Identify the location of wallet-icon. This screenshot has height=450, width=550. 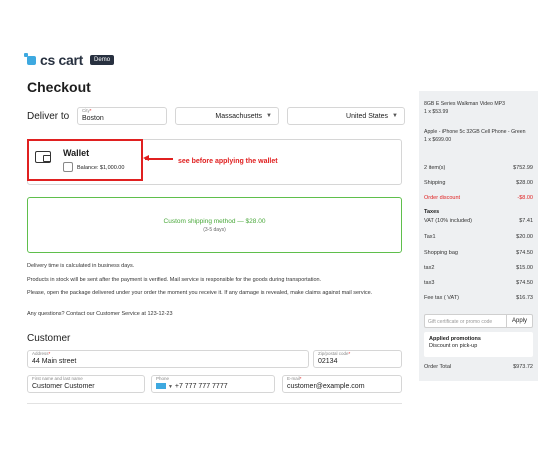
(43, 157).